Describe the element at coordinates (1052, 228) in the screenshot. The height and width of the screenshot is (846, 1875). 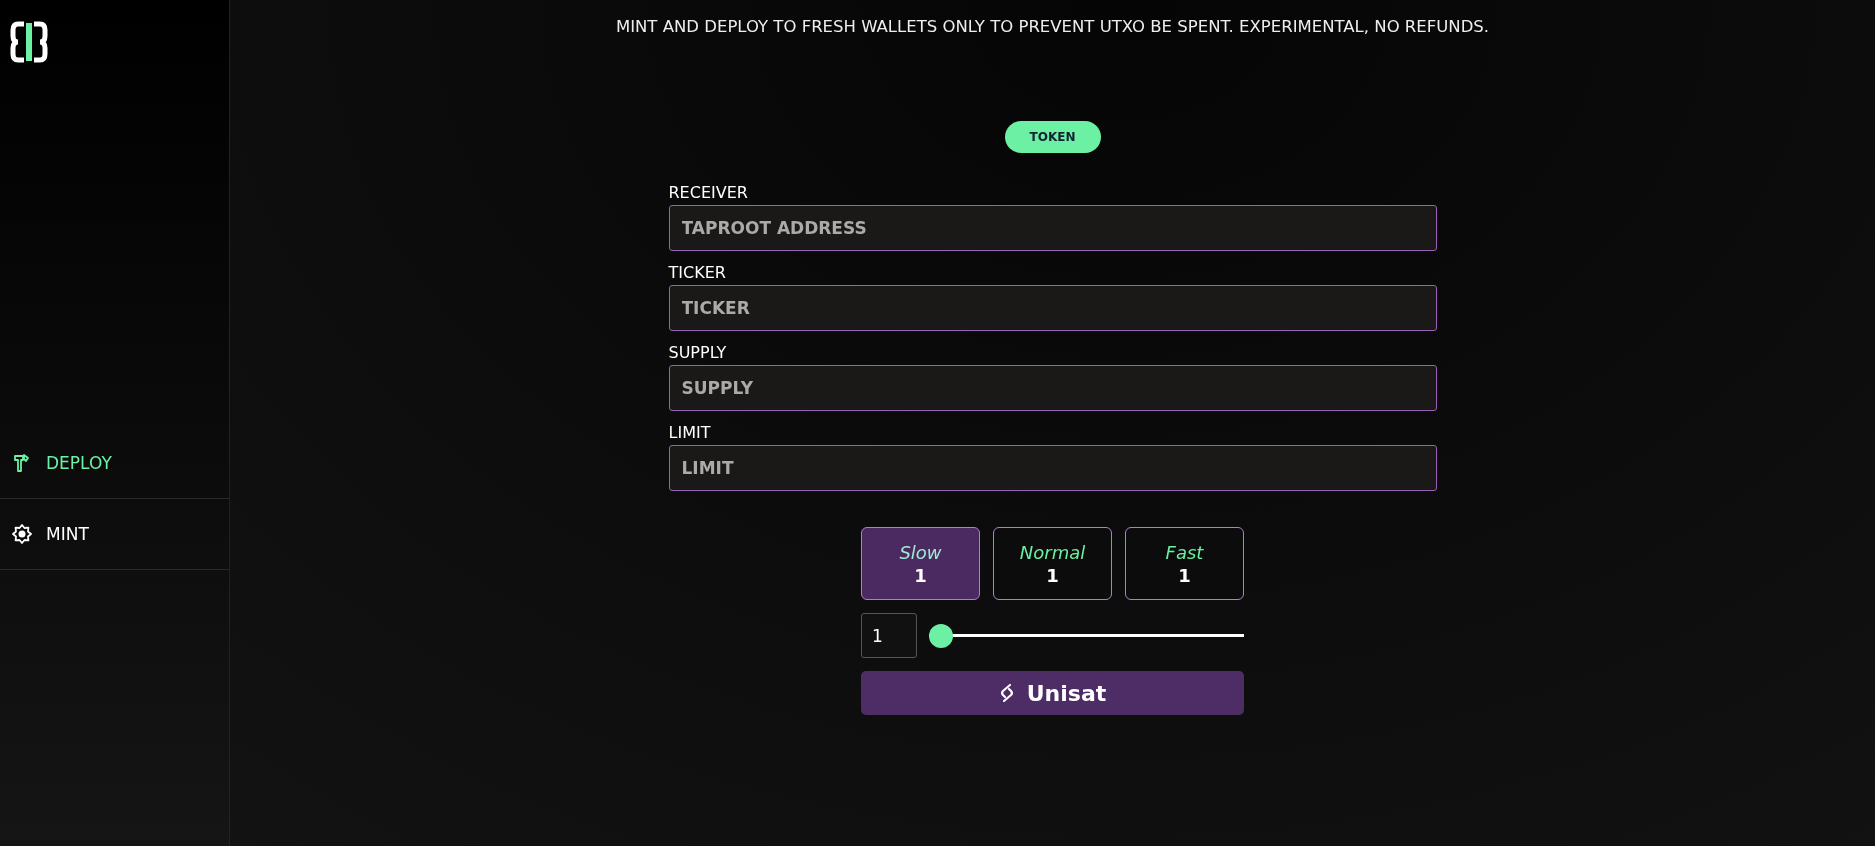
I see `input-field: TAPROOT ADDRESS` at that location.